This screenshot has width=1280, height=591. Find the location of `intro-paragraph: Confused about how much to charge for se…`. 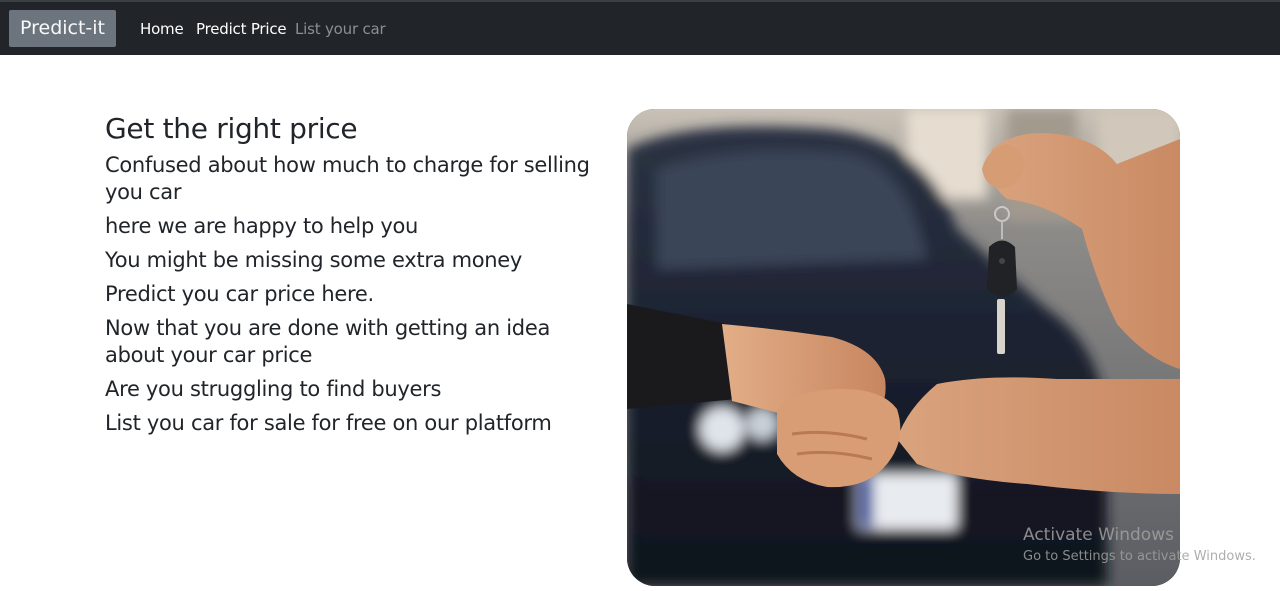

intro-paragraph: Confused about how much to charge for se… is located at coordinates (347, 178).